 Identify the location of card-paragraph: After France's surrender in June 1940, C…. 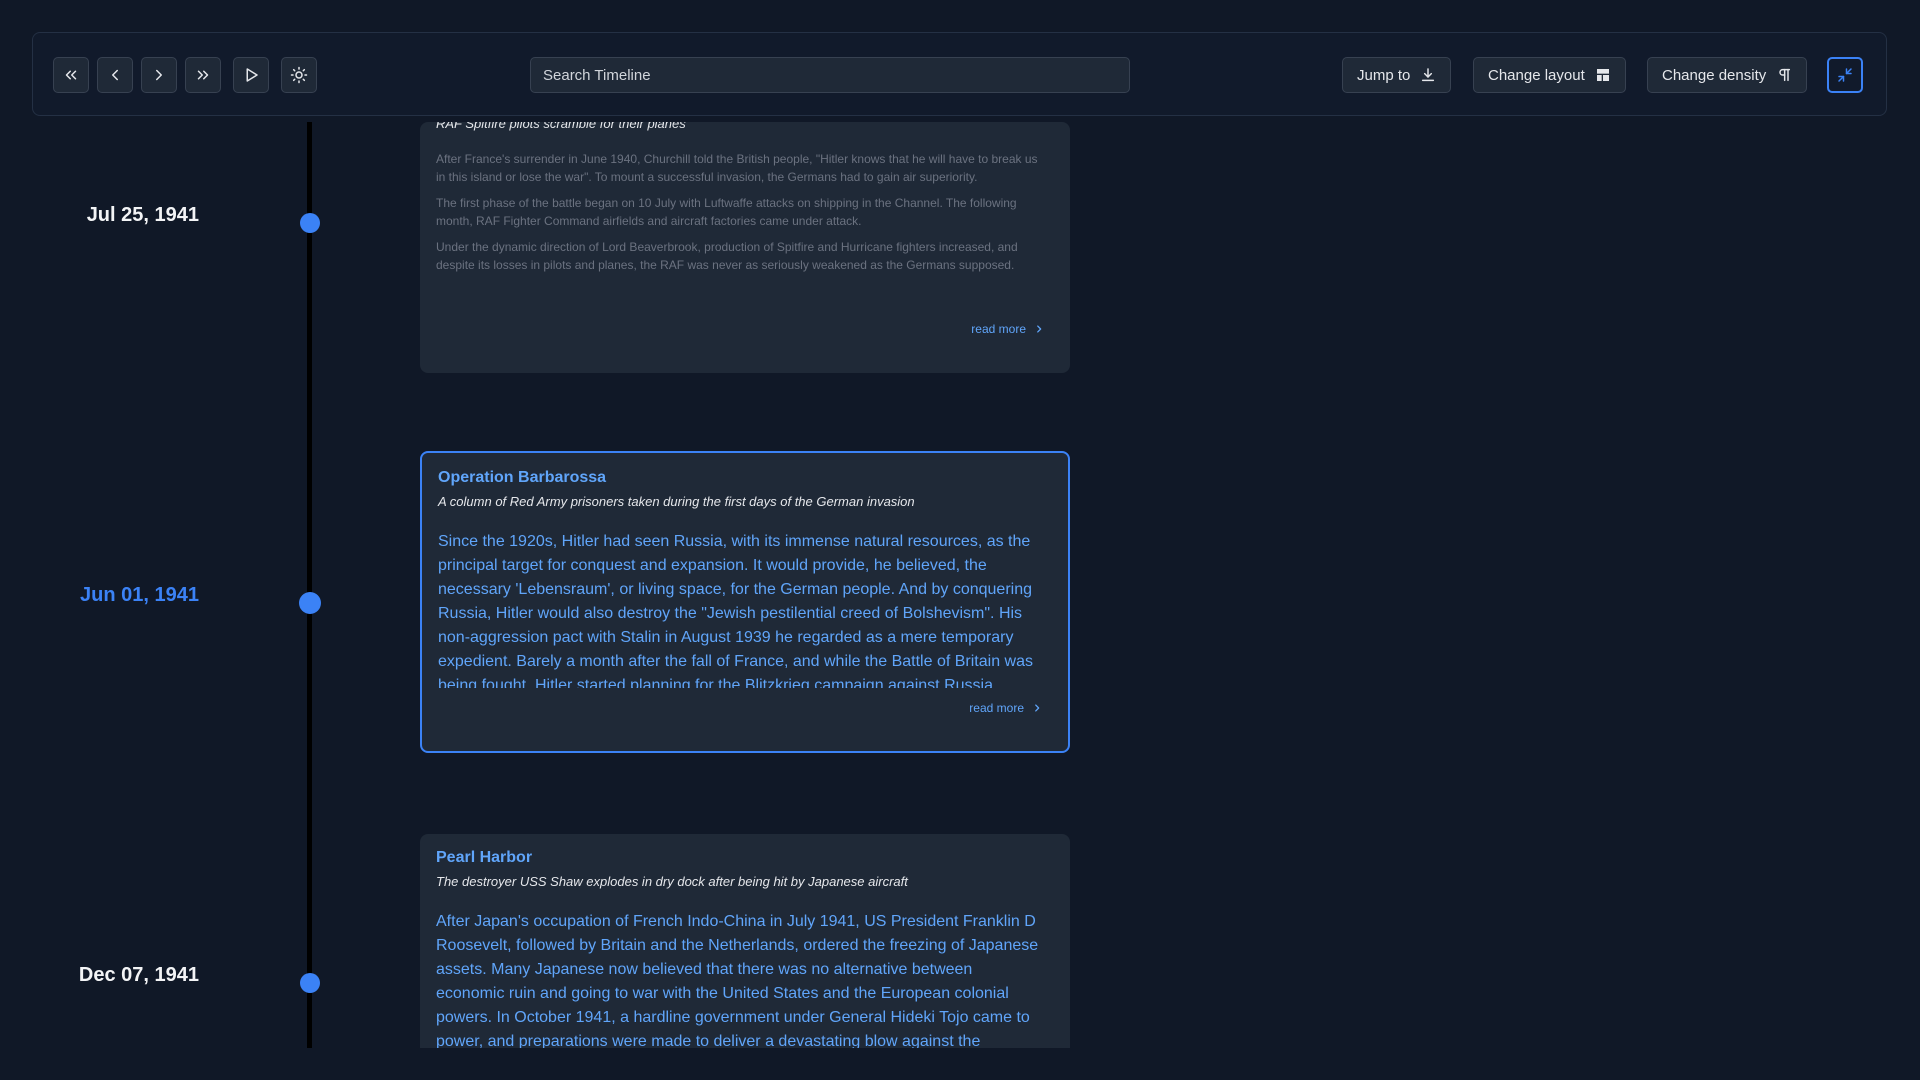
(737, 168).